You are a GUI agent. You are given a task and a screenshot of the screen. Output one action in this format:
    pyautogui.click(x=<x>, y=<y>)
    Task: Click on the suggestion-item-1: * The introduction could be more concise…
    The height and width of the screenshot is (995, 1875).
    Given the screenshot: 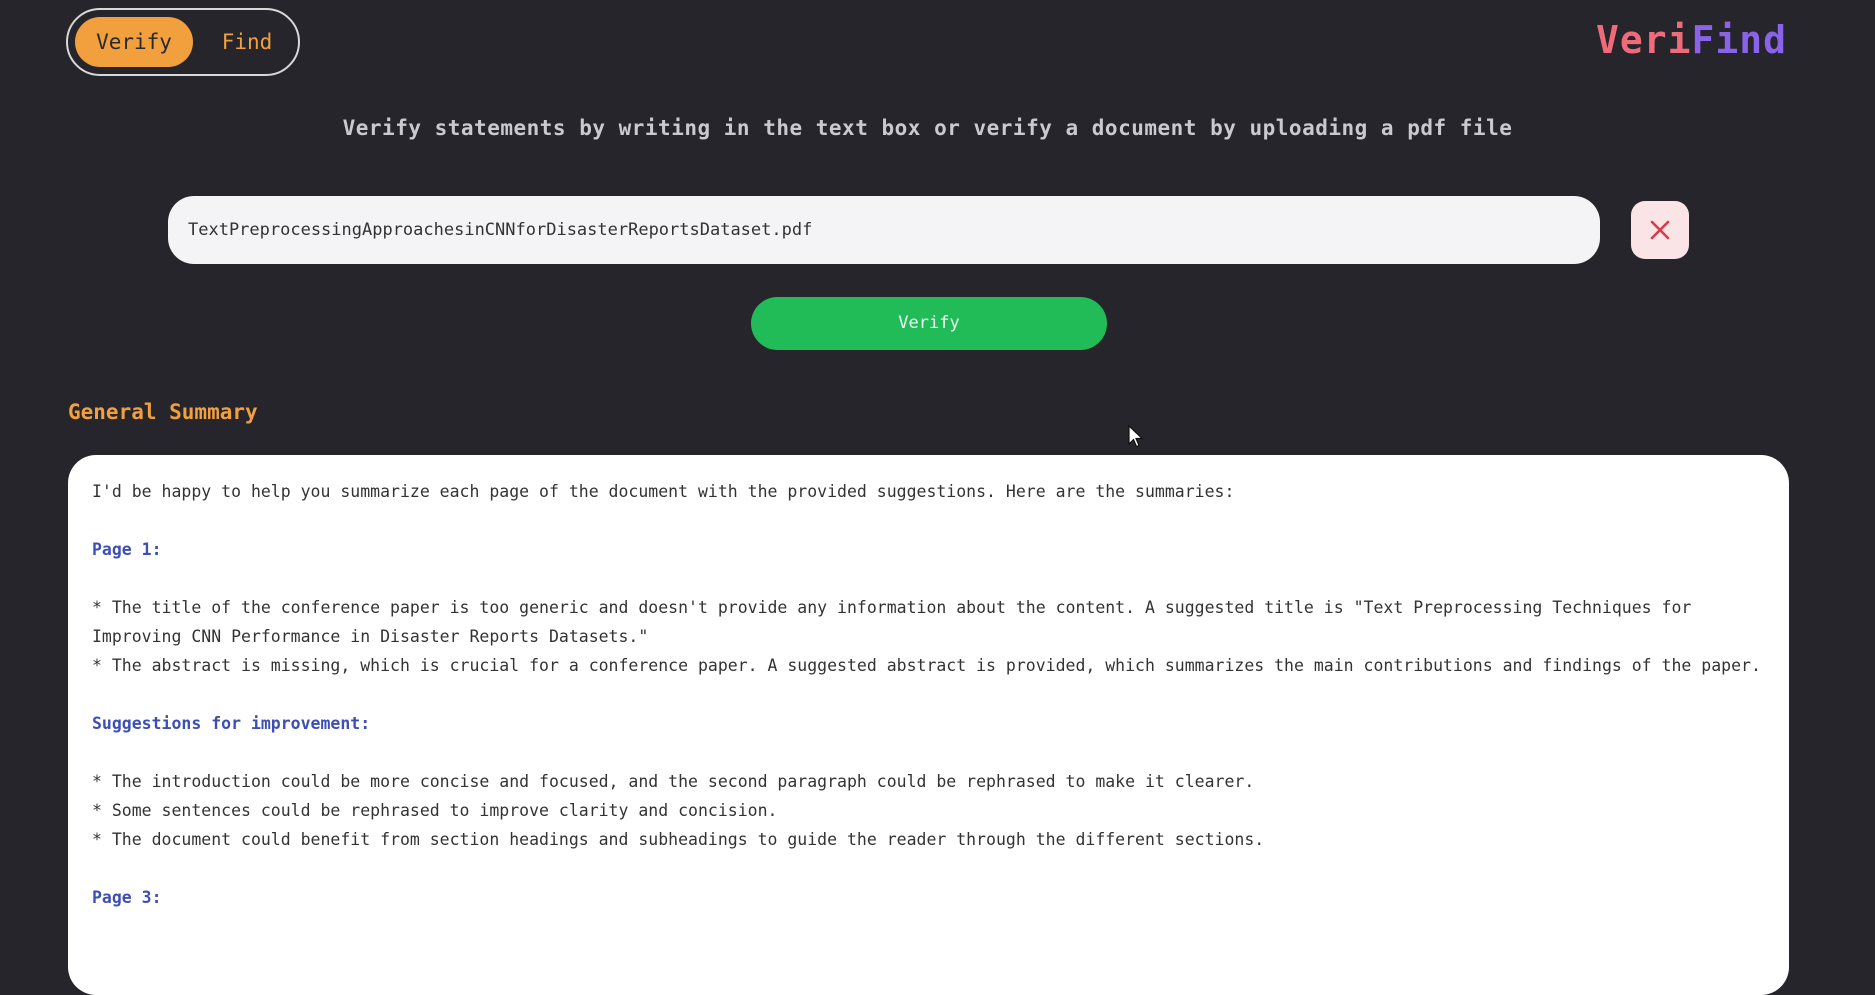 What is the action you would take?
    pyautogui.click(x=673, y=781)
    